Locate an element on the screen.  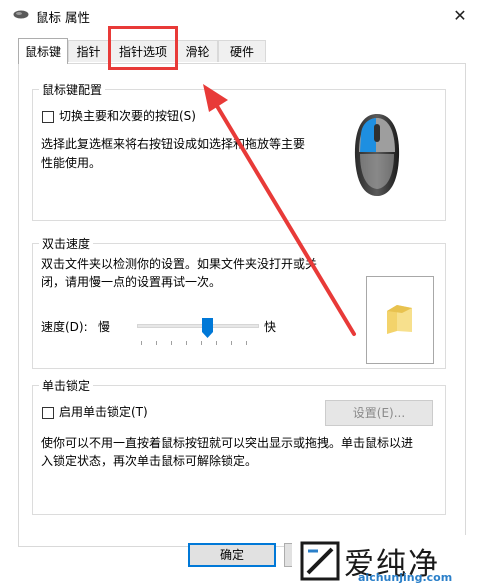
slow-label: 慢 is located at coordinates (104, 327).